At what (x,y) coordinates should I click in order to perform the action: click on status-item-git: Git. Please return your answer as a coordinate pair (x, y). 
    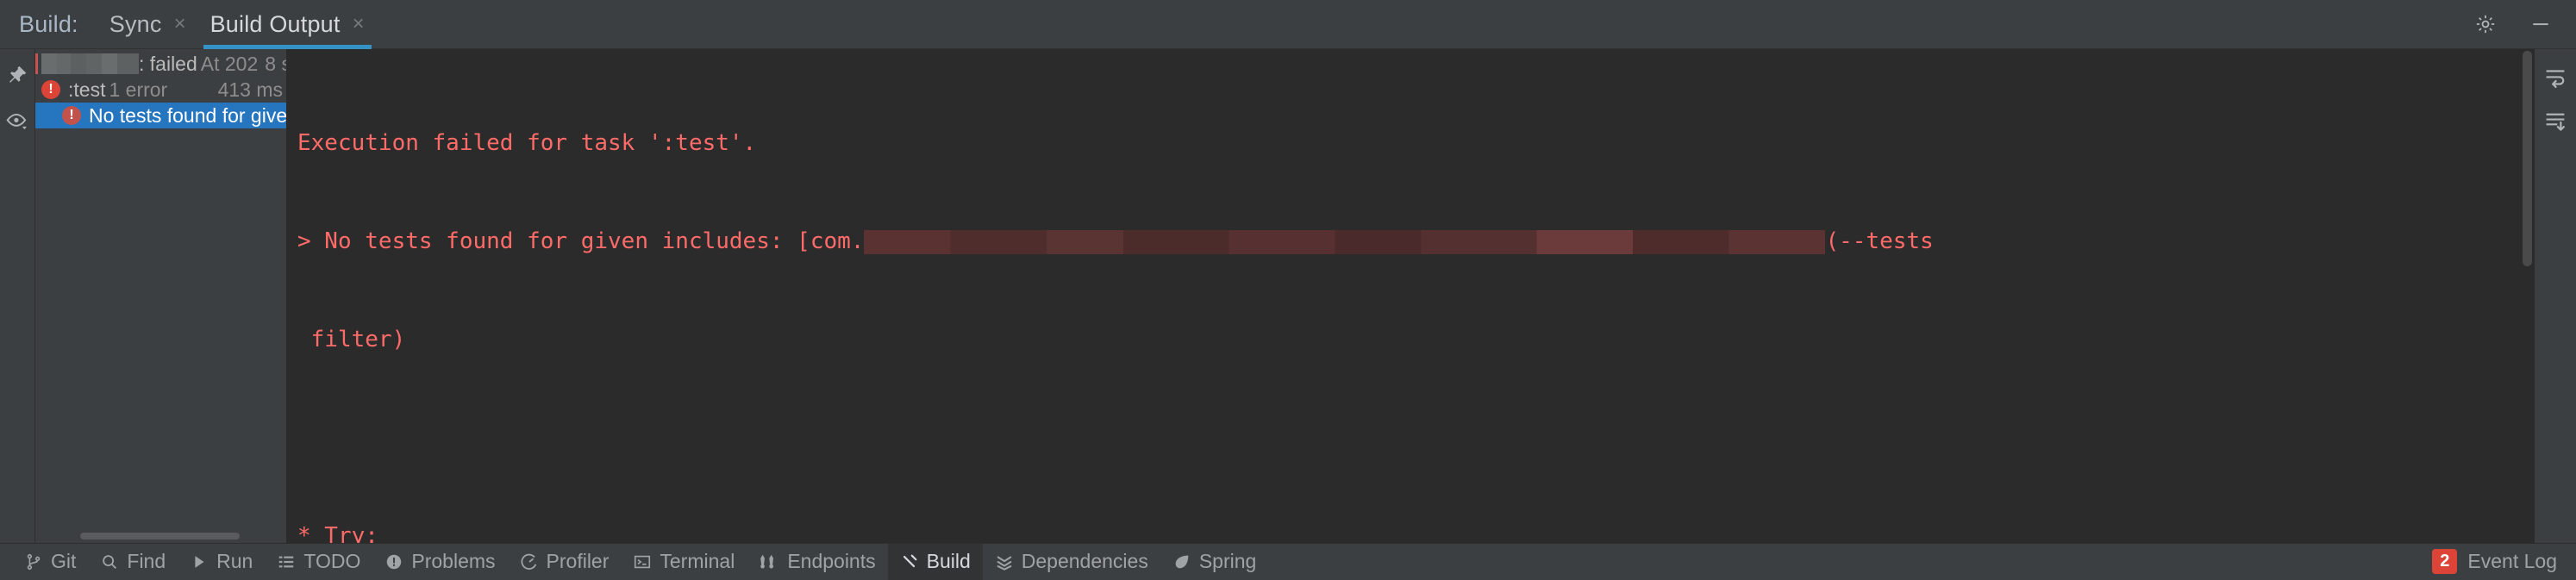
    Looking at the image, I should click on (50, 562).